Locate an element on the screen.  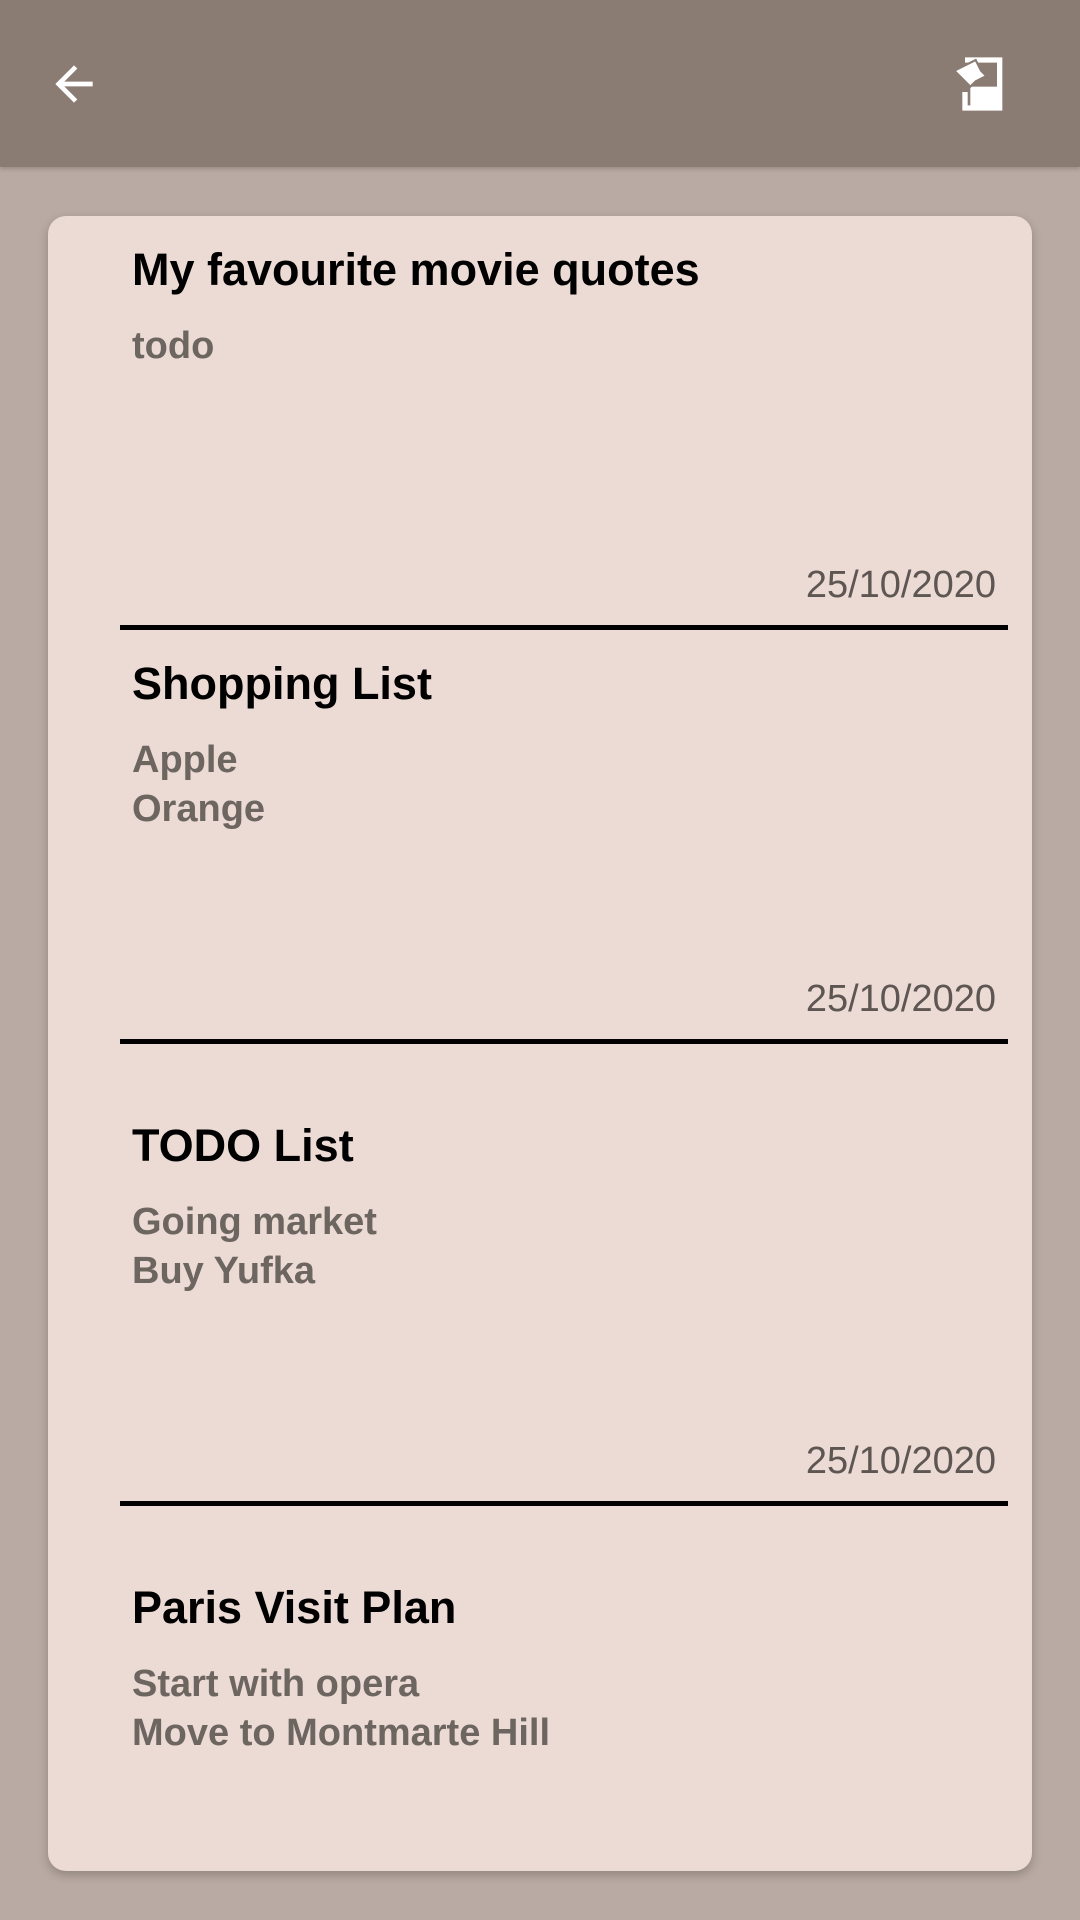
note-body-line: Going market is located at coordinates (254, 1222).